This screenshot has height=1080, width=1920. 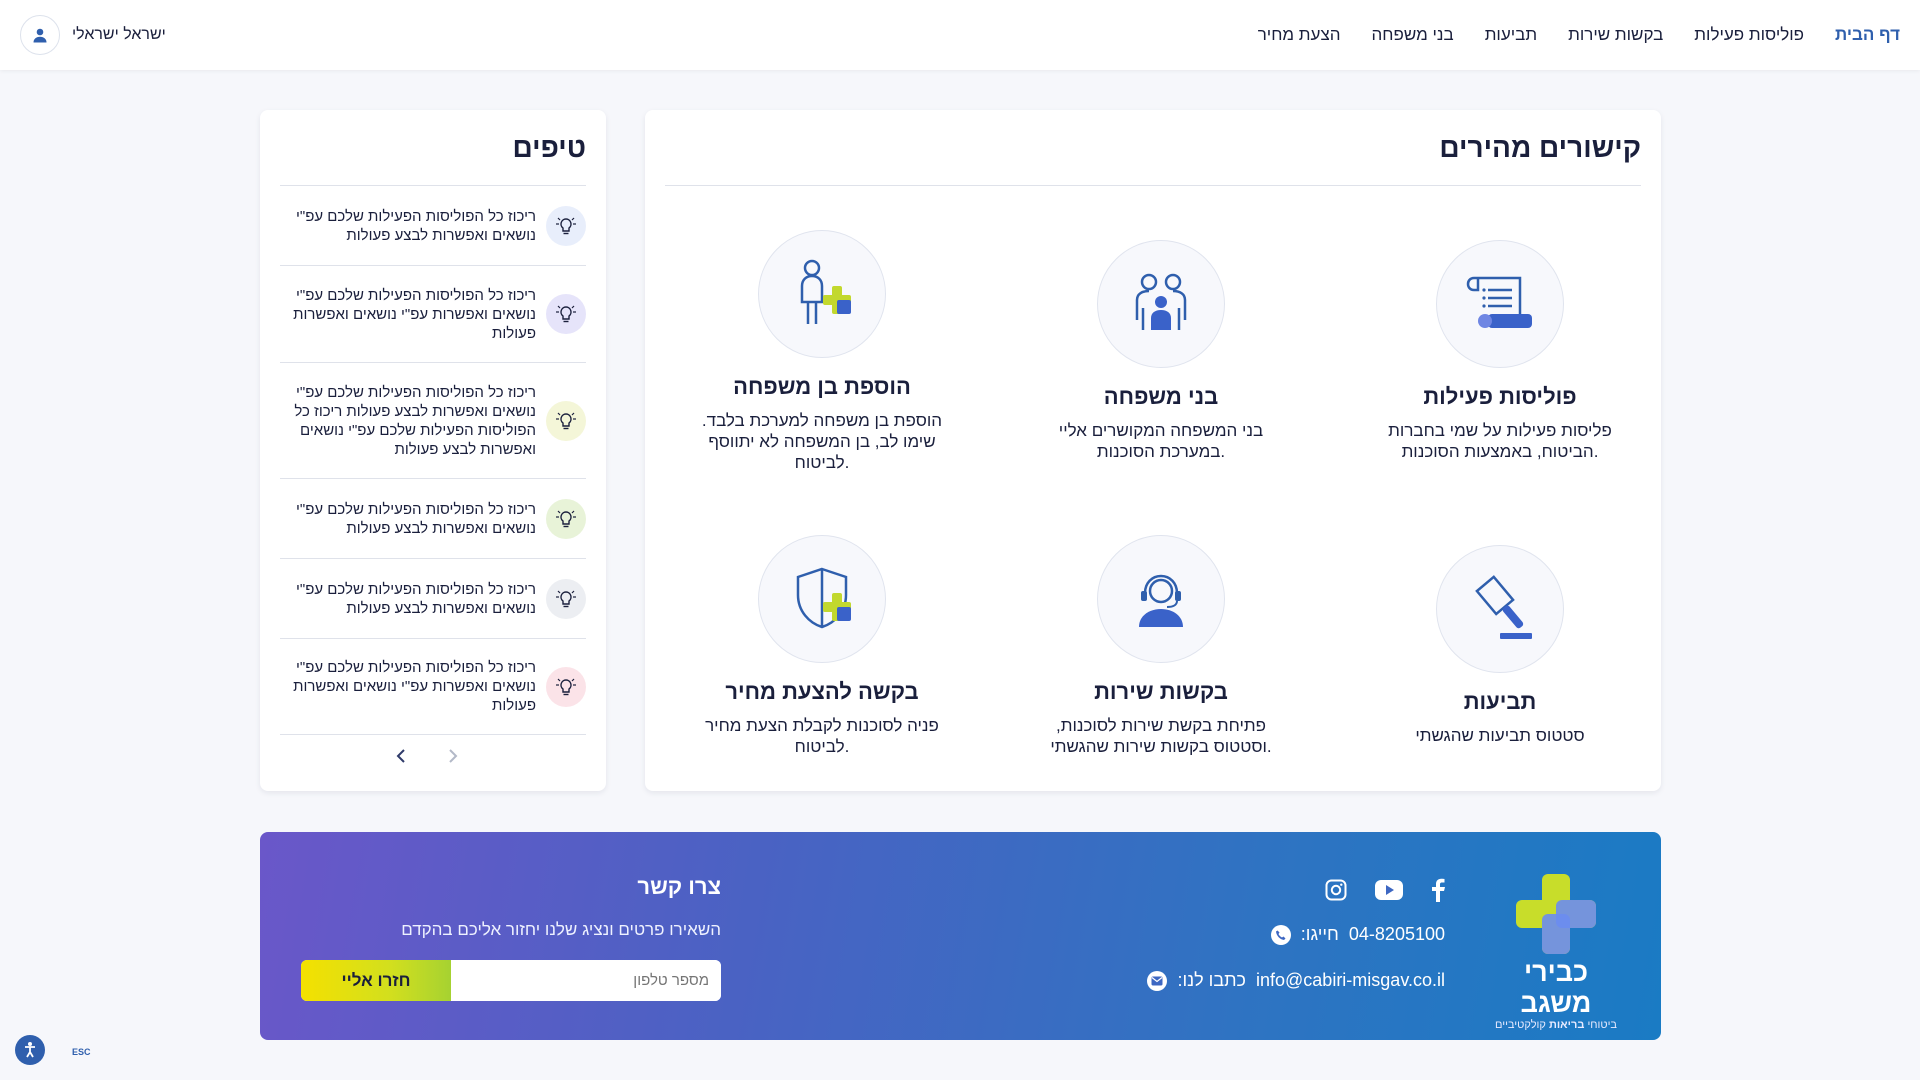 What do you see at coordinates (1540, 147) in the screenshot?
I see `quick-links-title: קישורים מהירים` at bounding box center [1540, 147].